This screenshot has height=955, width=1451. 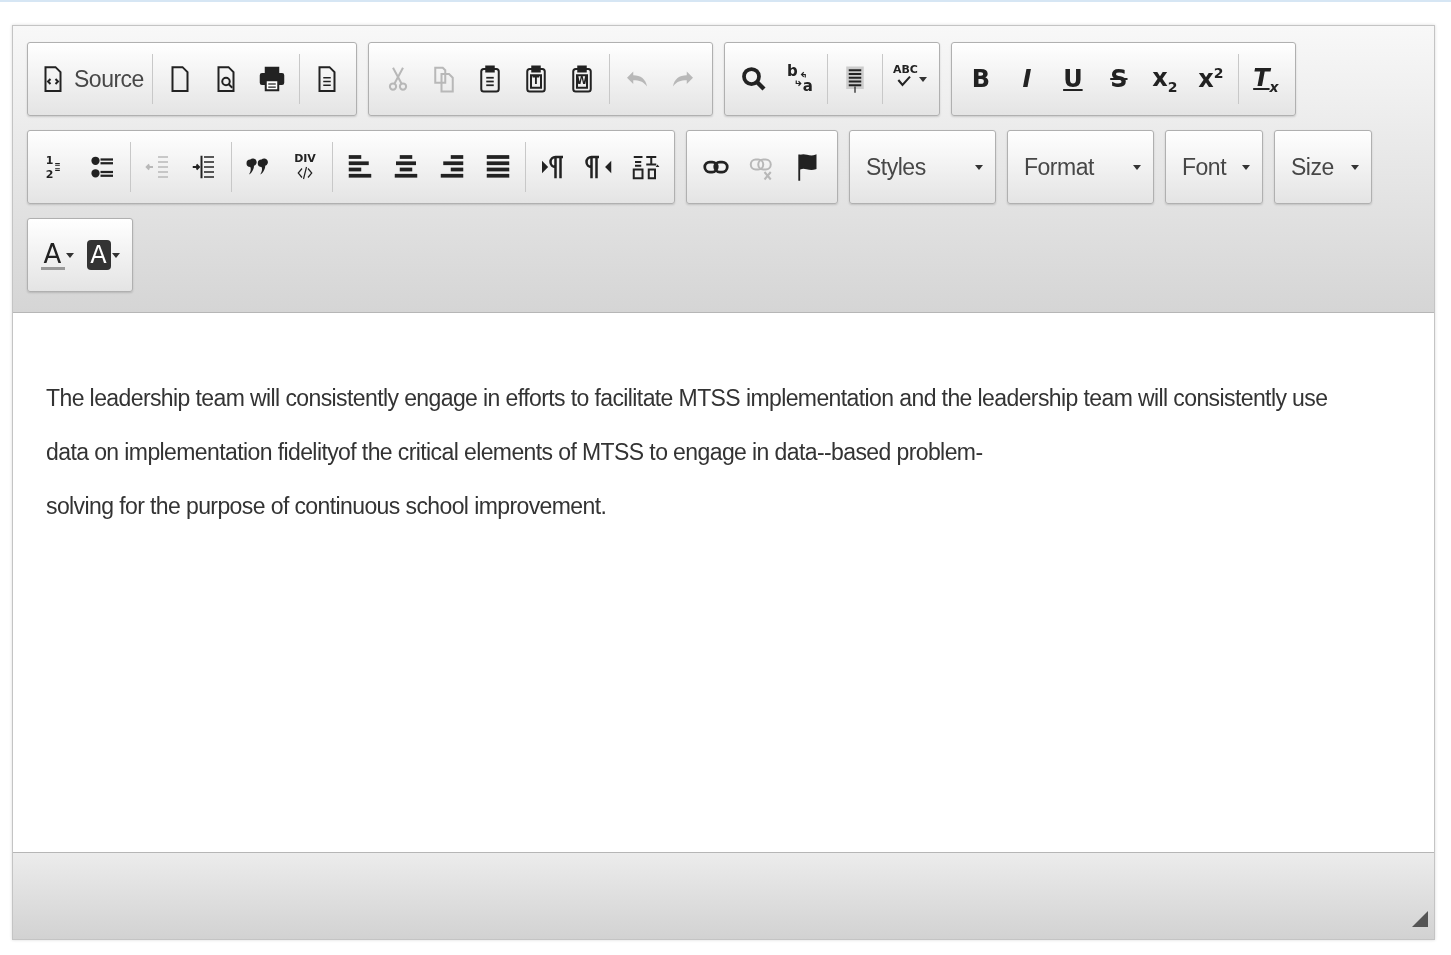 What do you see at coordinates (1164, 79) in the screenshot?
I see `subscript-button: x$_{2}$` at bounding box center [1164, 79].